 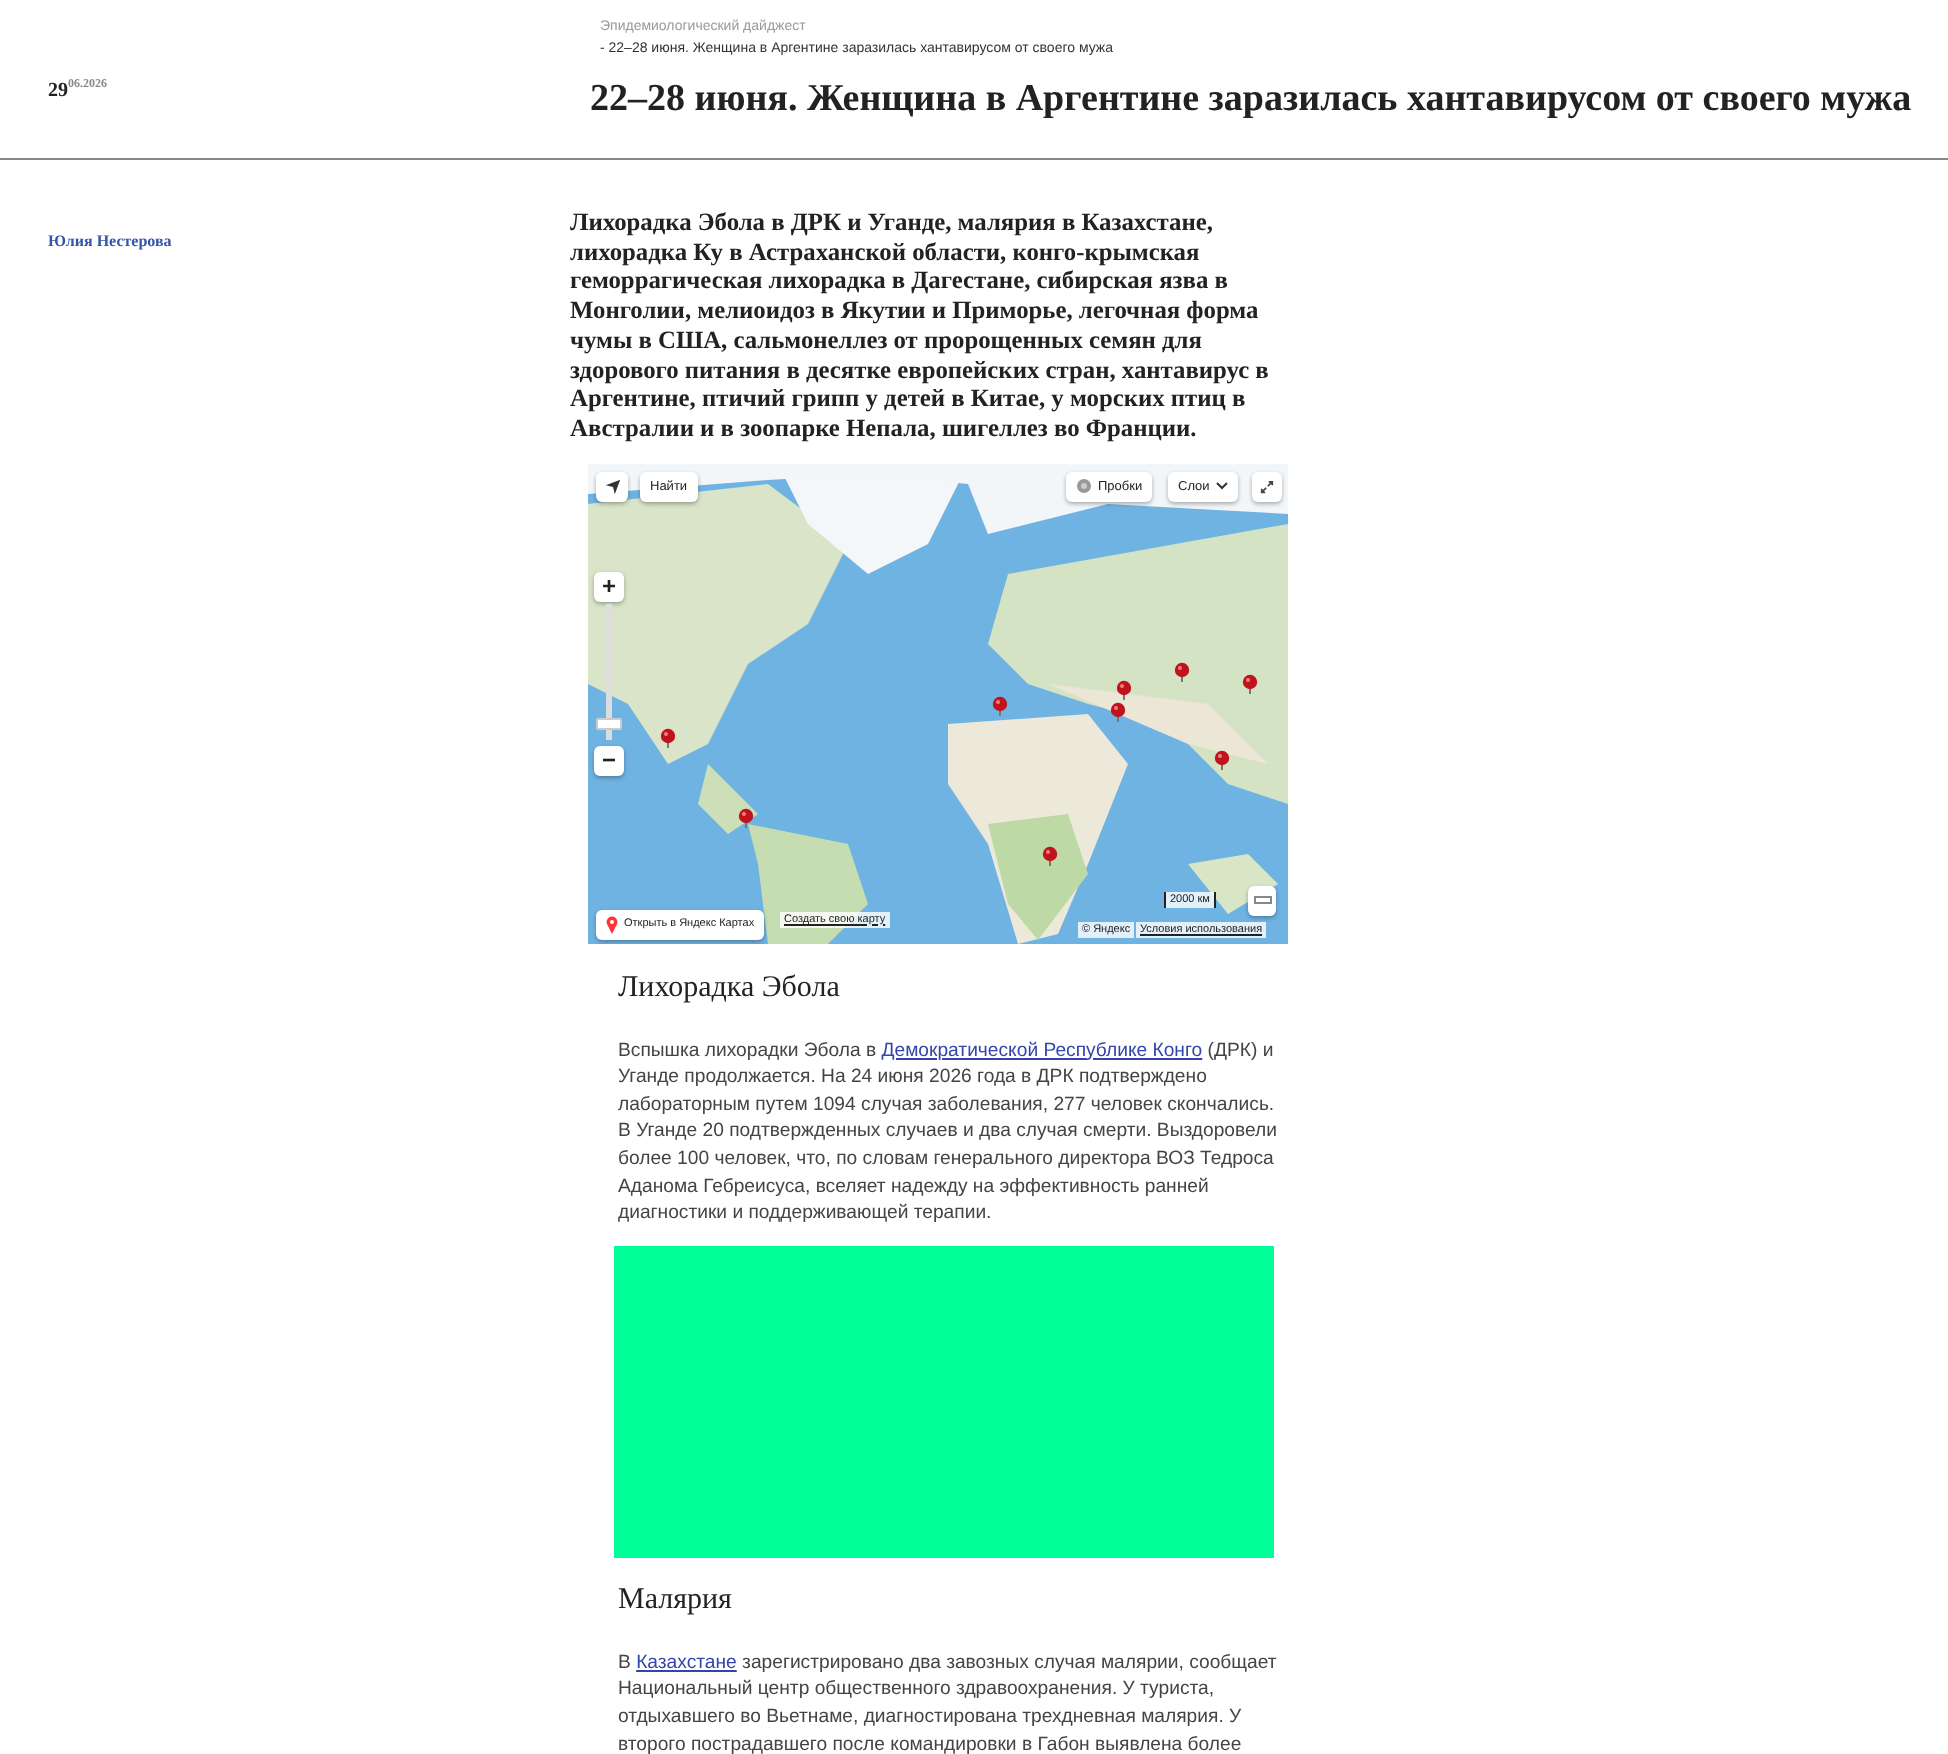 What do you see at coordinates (609, 760) in the screenshot?
I see `zoom-out-button: −` at bounding box center [609, 760].